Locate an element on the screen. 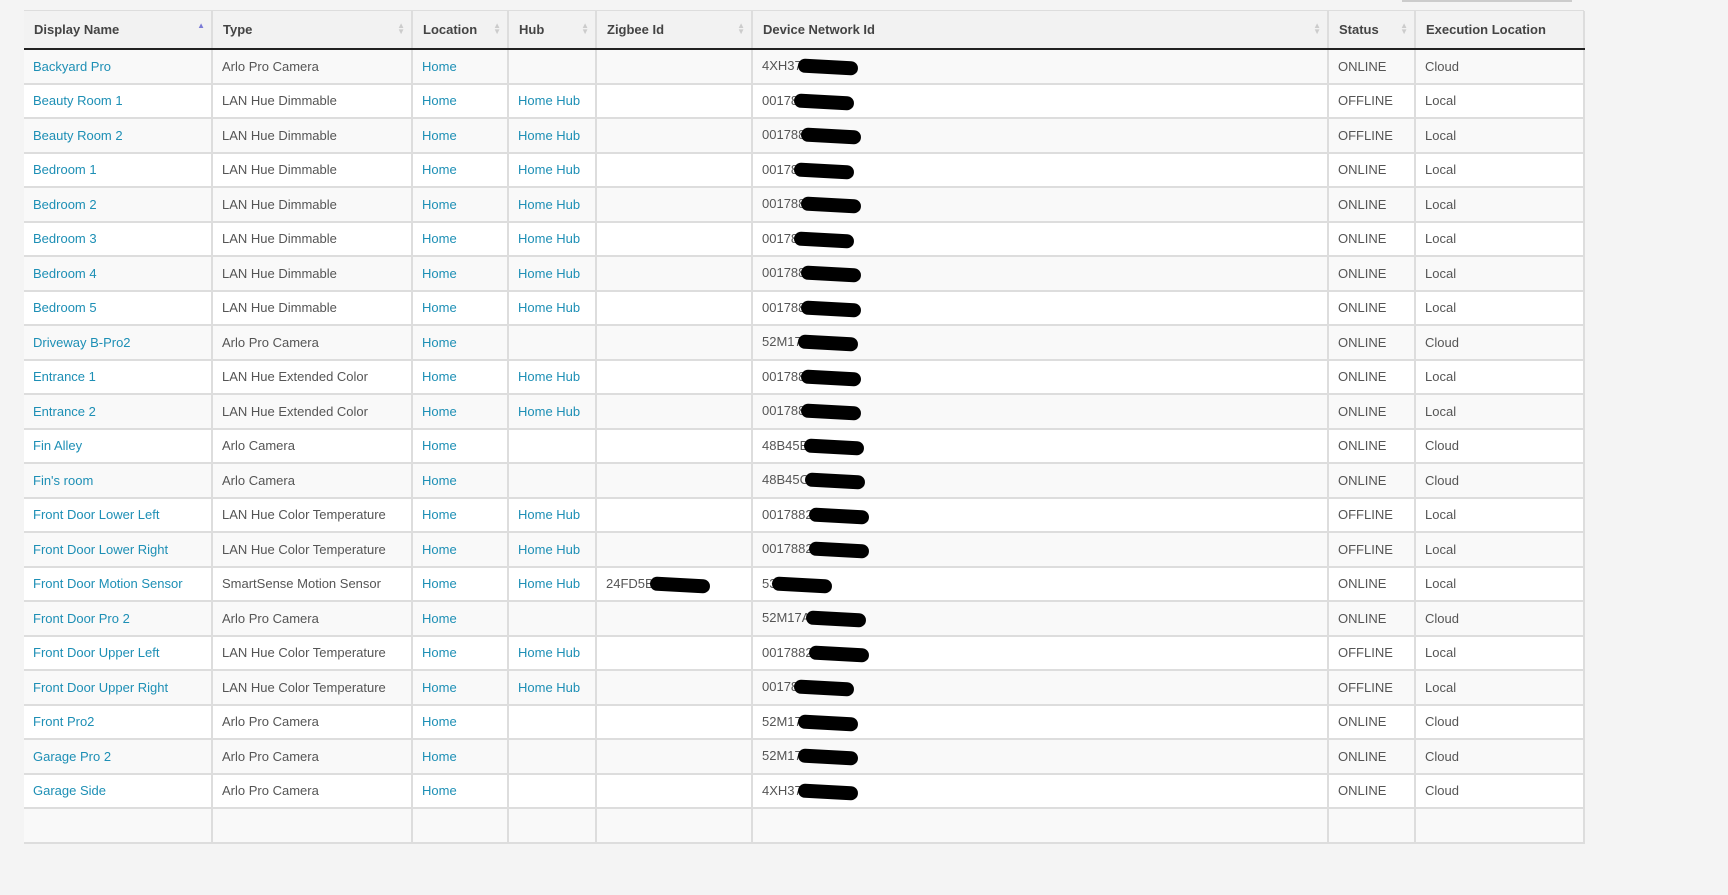 Image resolution: width=1728 pixels, height=895 pixels. execution-location-text: Local is located at coordinates (1441, 204).